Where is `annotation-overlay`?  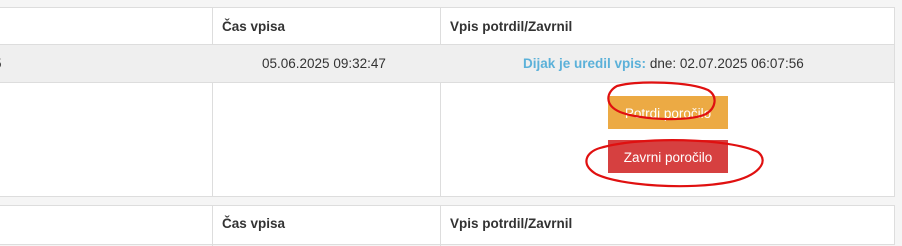
annotation-overlay is located at coordinates (674, 134).